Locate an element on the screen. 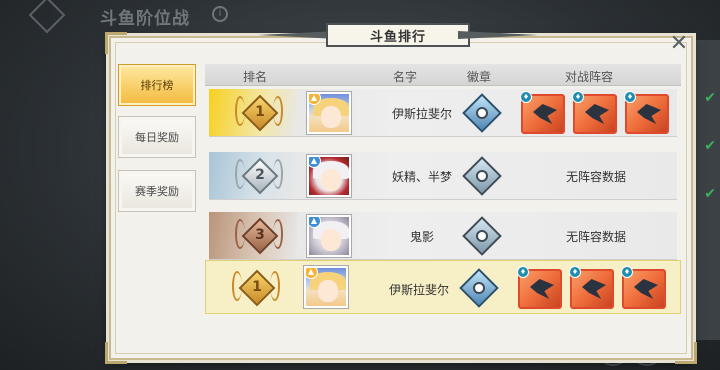 Image resolution: width=720 pixels, height=370 pixels. tab-leaderboard: 排行榜 is located at coordinates (157, 85).